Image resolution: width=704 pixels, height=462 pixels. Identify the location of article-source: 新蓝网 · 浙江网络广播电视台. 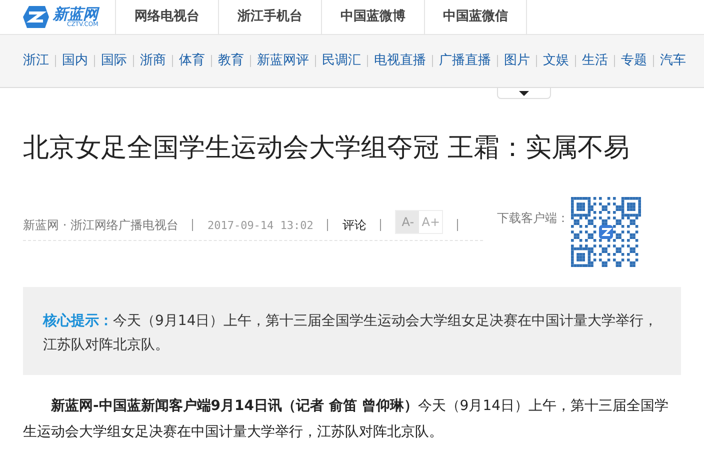
(100, 225).